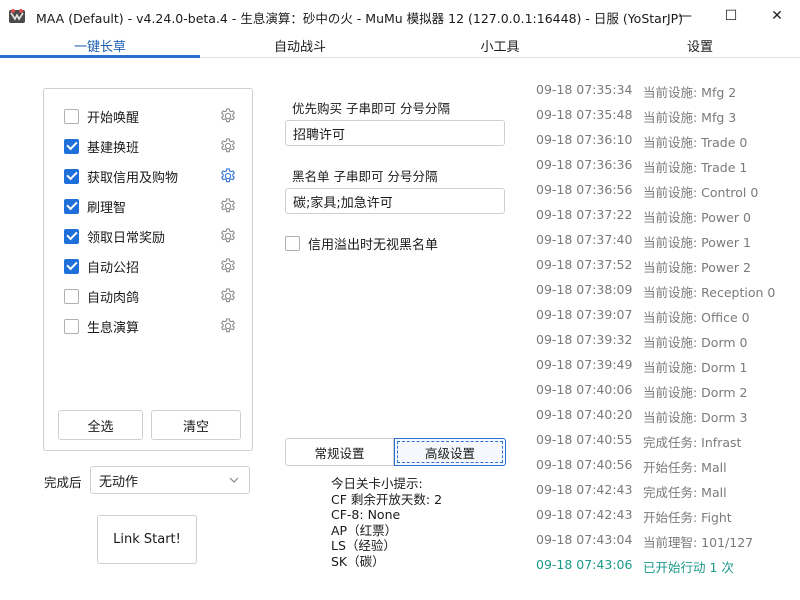  I want to click on minimize-button: —, so click(685, 16).